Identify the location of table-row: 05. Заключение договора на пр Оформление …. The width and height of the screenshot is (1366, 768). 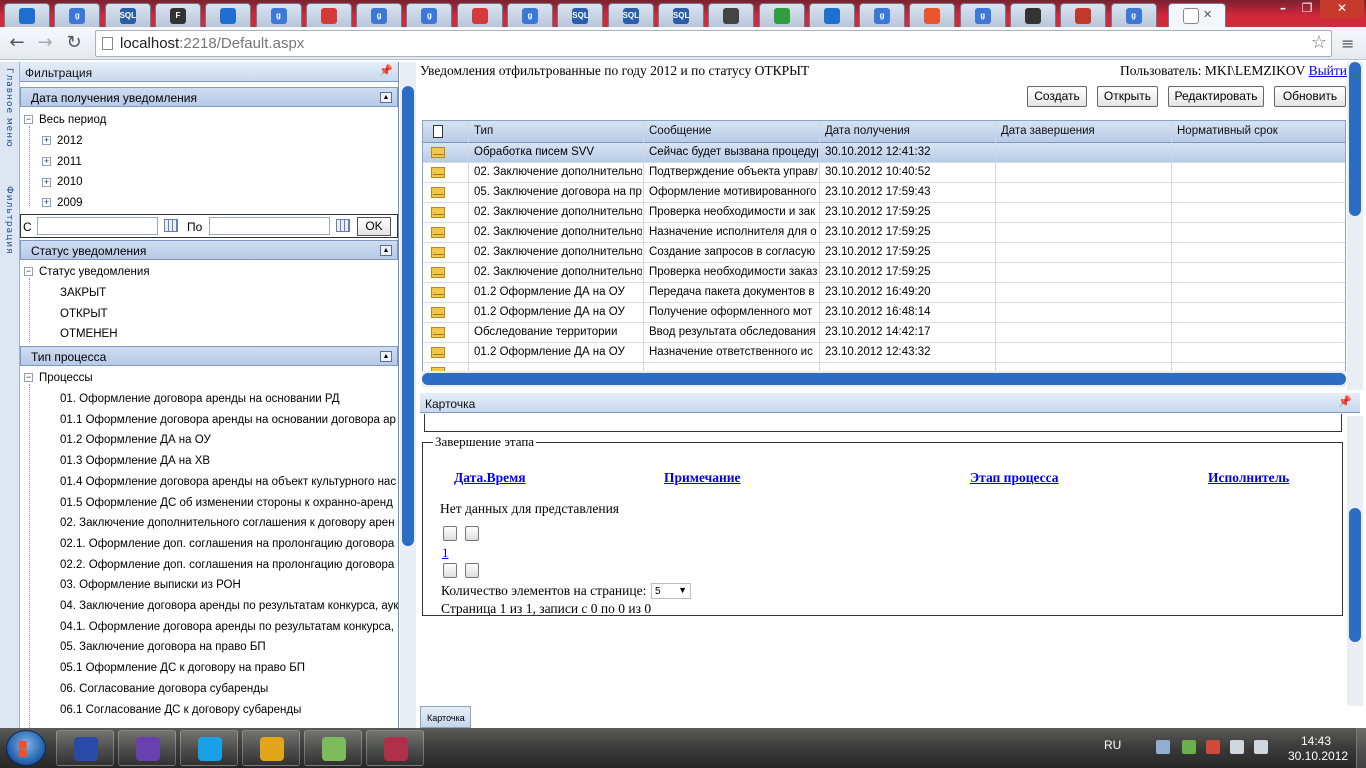
(884, 193).